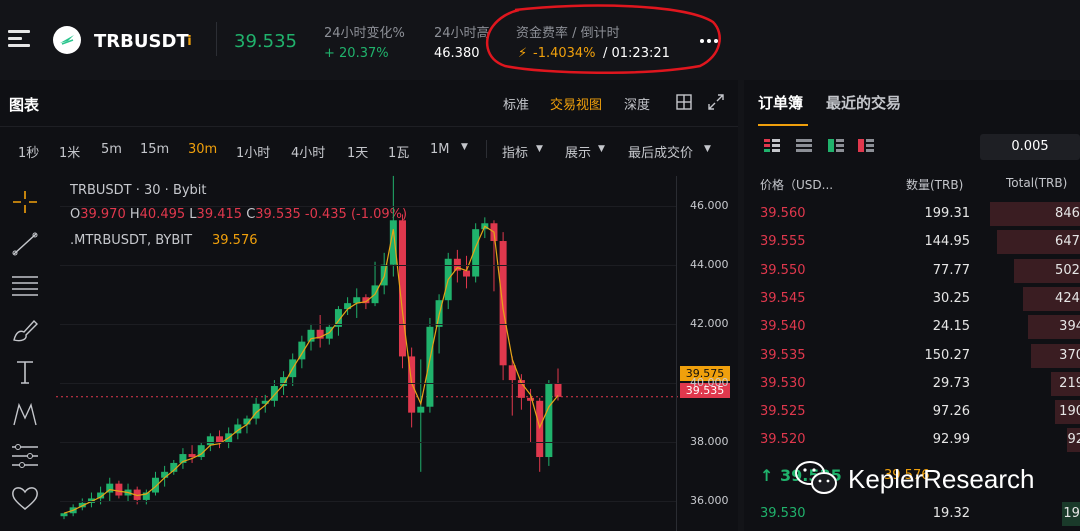 The height and width of the screenshot is (531, 1080). What do you see at coordinates (716, 102) in the screenshot?
I see `fullscreen-icon` at bounding box center [716, 102].